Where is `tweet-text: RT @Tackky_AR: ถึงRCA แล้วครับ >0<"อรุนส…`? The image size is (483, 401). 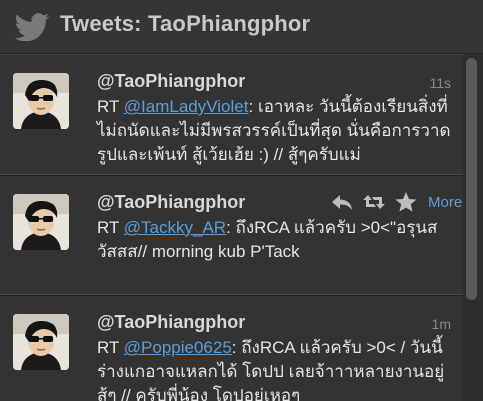 tweet-text: RT @Tackky_AR: ถึงRCA แล้วครับ >0<"อรุนส… is located at coordinates (274, 240).